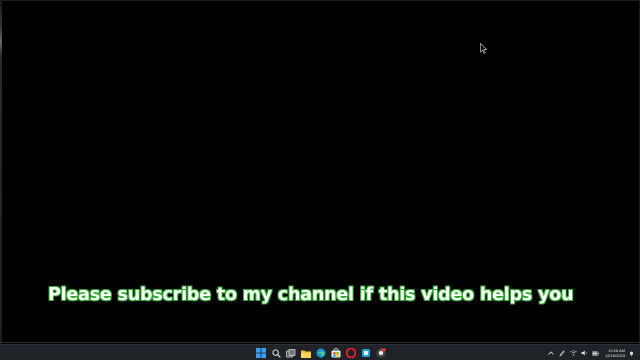  What do you see at coordinates (631, 353) in the screenshot?
I see `notification-bell-icon` at bounding box center [631, 353].